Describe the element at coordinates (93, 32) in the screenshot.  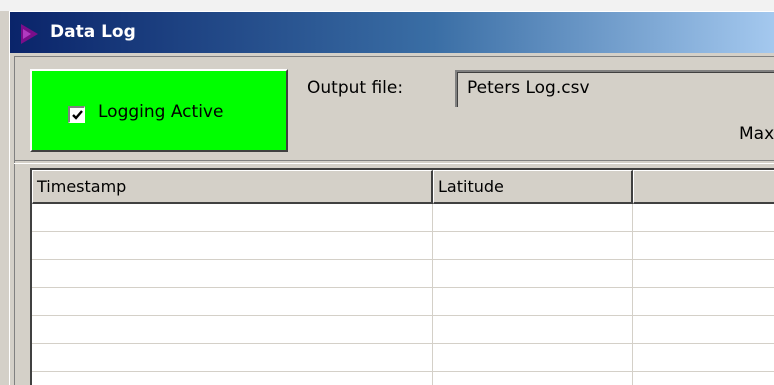
I see `window-title: Data Log` at that location.